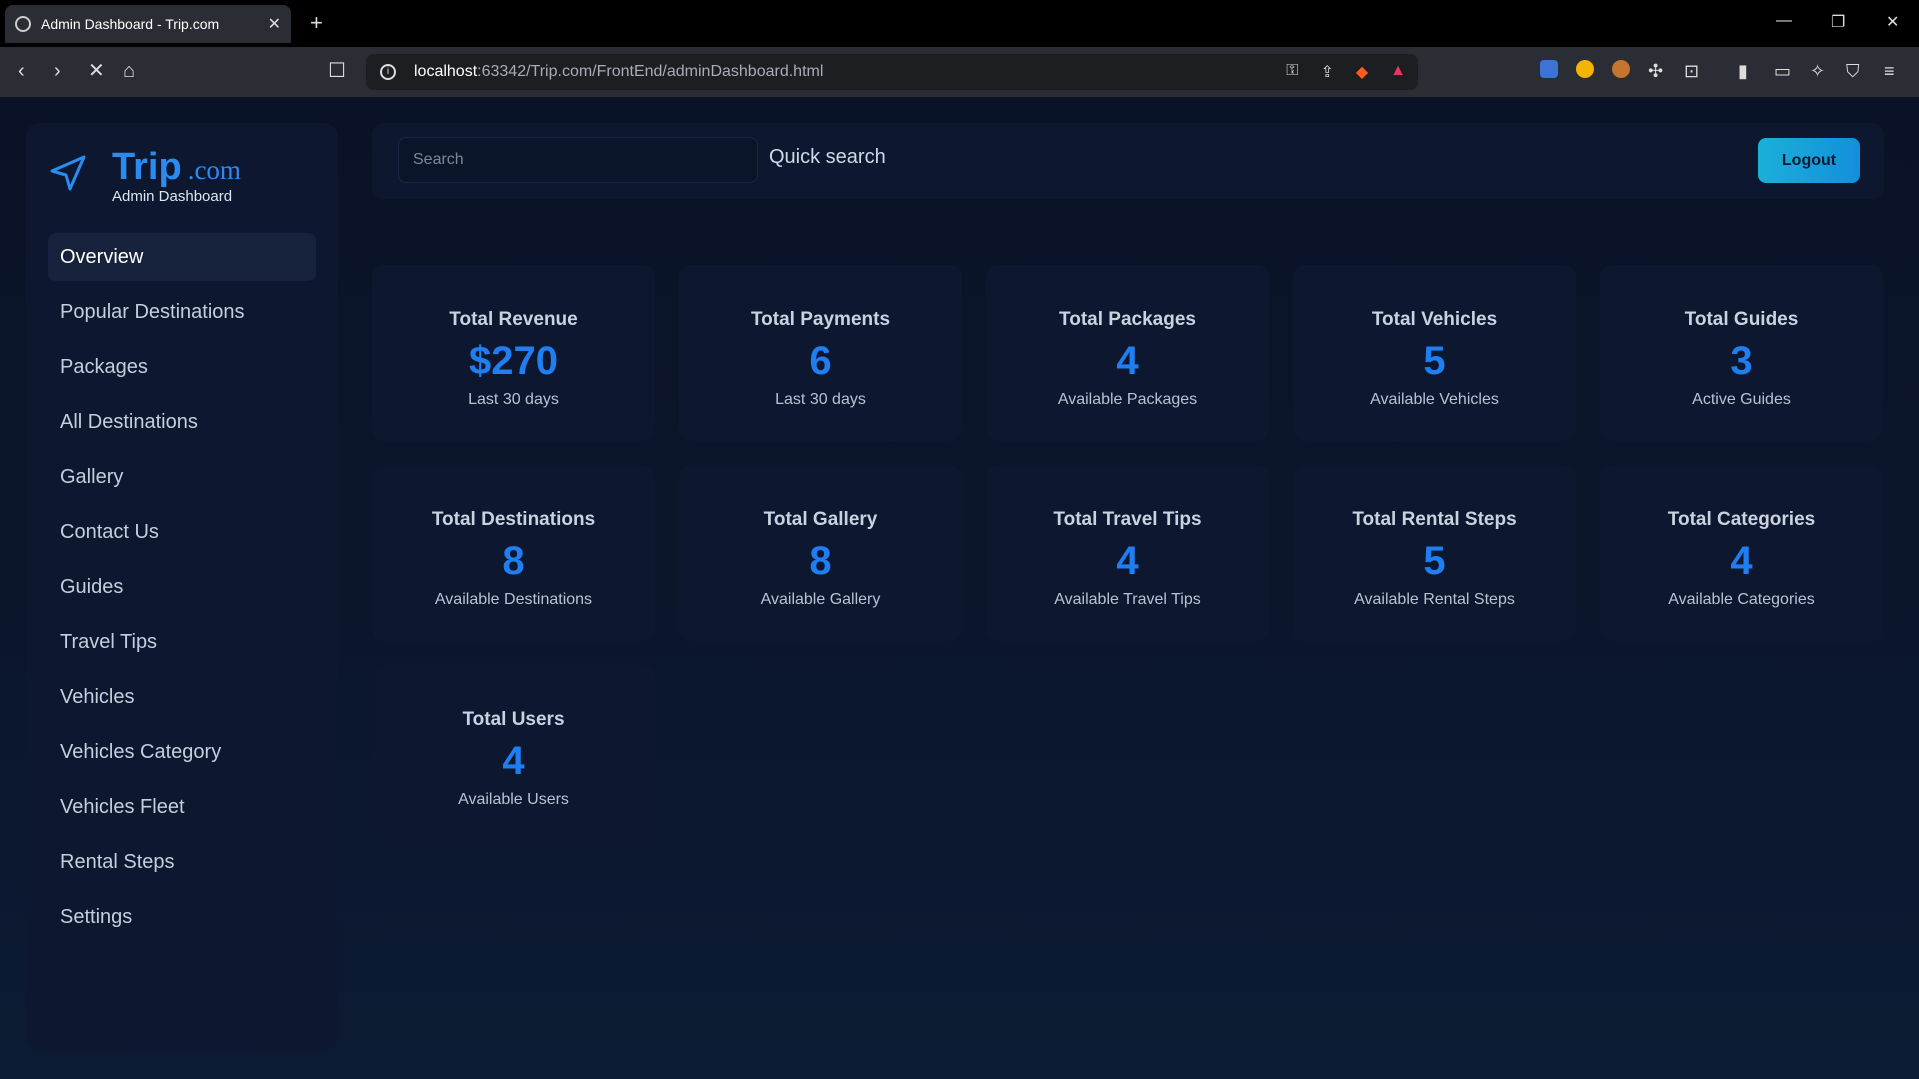 The width and height of the screenshot is (1919, 1079). Describe the element at coordinates (513, 599) in the screenshot. I see `stat-note: Available Destinations` at that location.